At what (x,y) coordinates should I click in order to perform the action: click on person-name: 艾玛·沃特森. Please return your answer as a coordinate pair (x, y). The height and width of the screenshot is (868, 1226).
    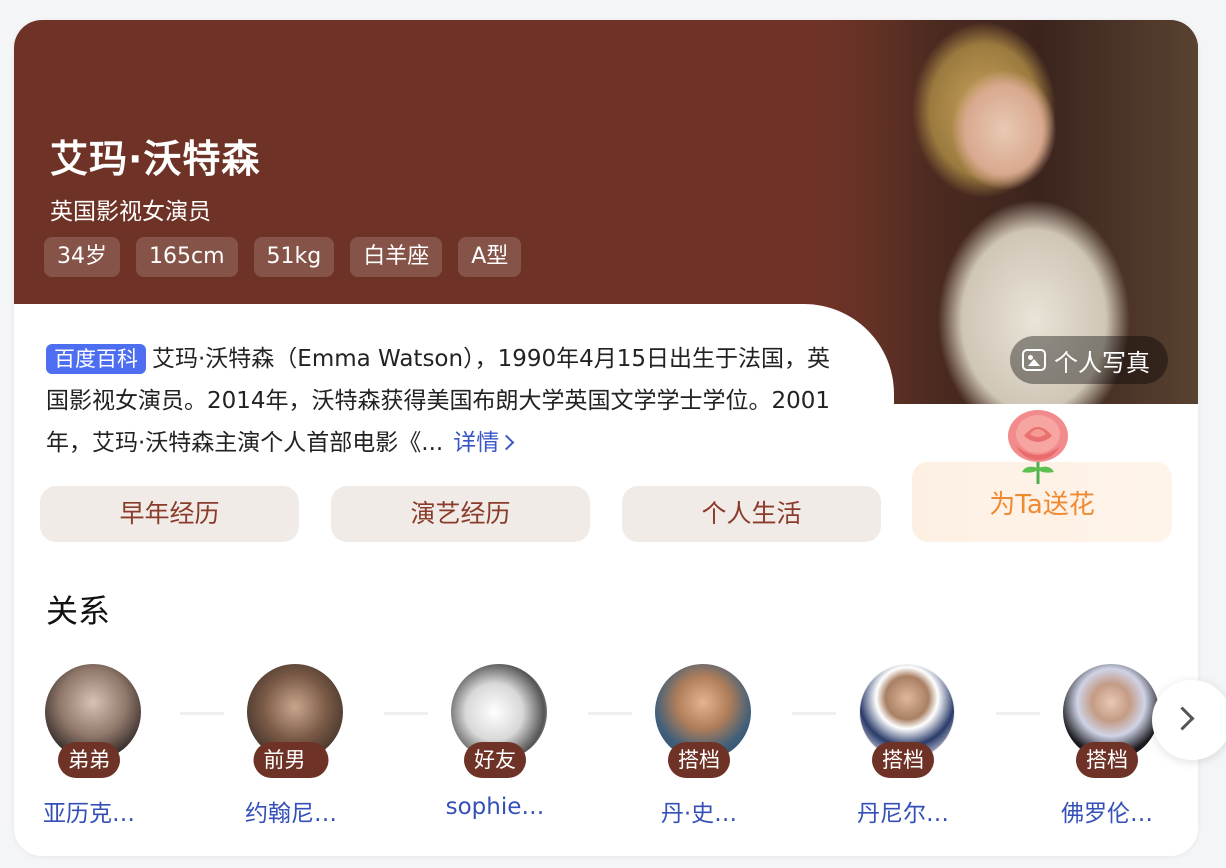
    Looking at the image, I should click on (155, 159).